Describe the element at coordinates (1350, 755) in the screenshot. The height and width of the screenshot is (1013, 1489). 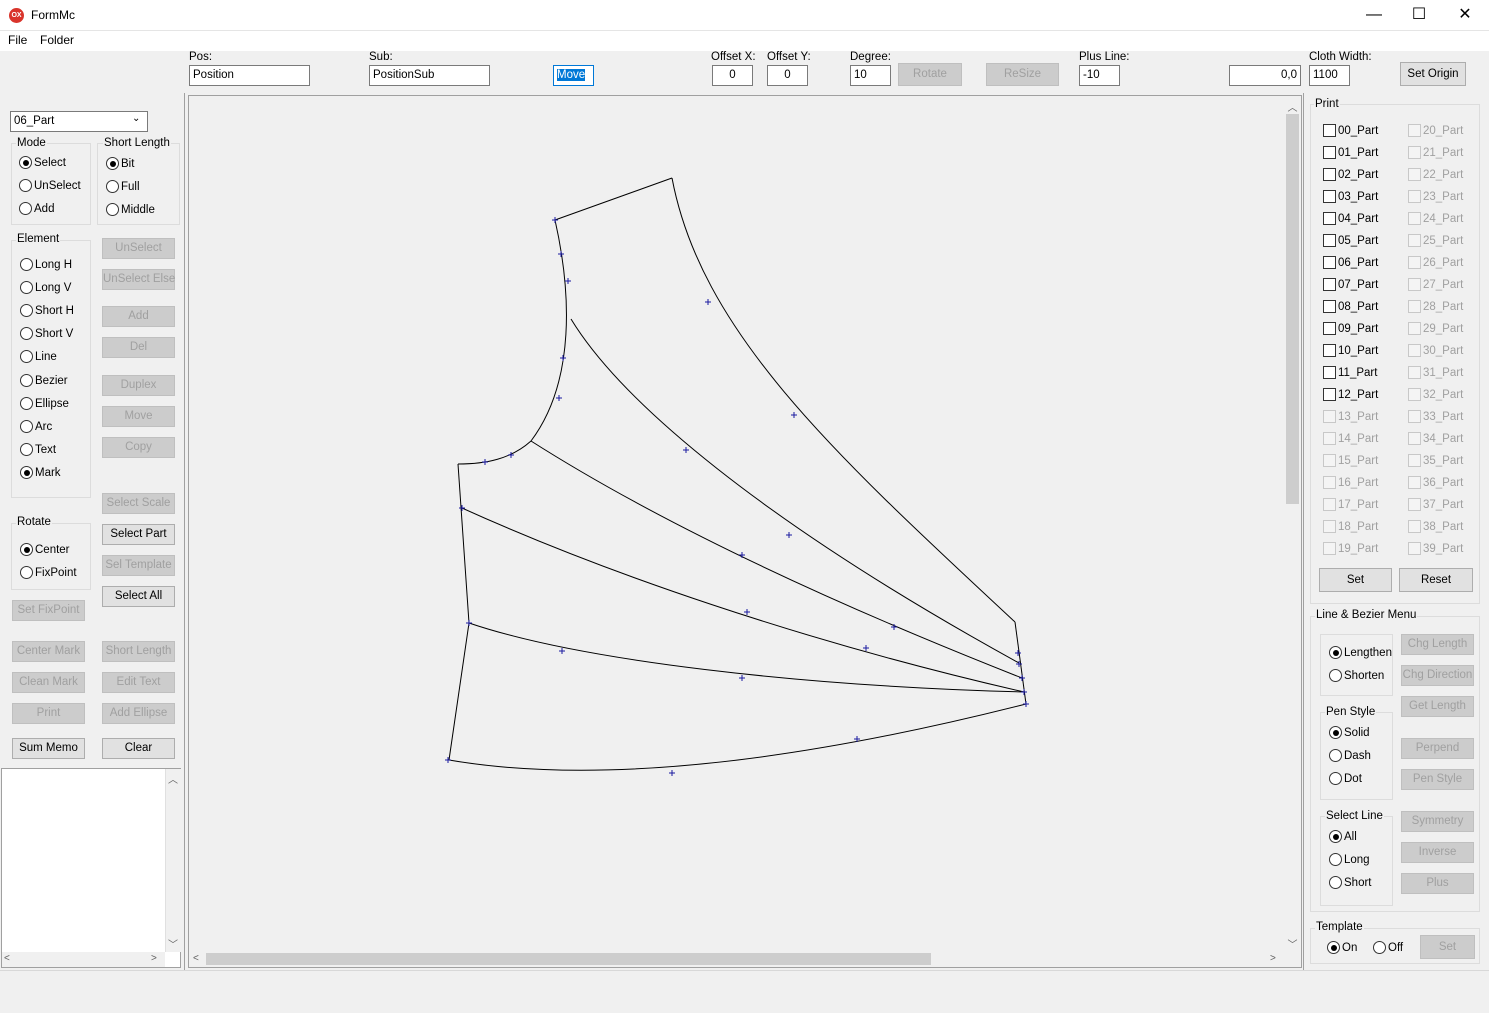
I see `pen-dash-radio: Dash` at that location.